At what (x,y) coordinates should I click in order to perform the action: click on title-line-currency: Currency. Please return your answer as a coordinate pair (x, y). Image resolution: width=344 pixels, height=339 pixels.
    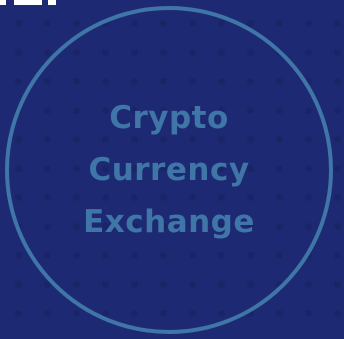
    Looking at the image, I should click on (169, 170).